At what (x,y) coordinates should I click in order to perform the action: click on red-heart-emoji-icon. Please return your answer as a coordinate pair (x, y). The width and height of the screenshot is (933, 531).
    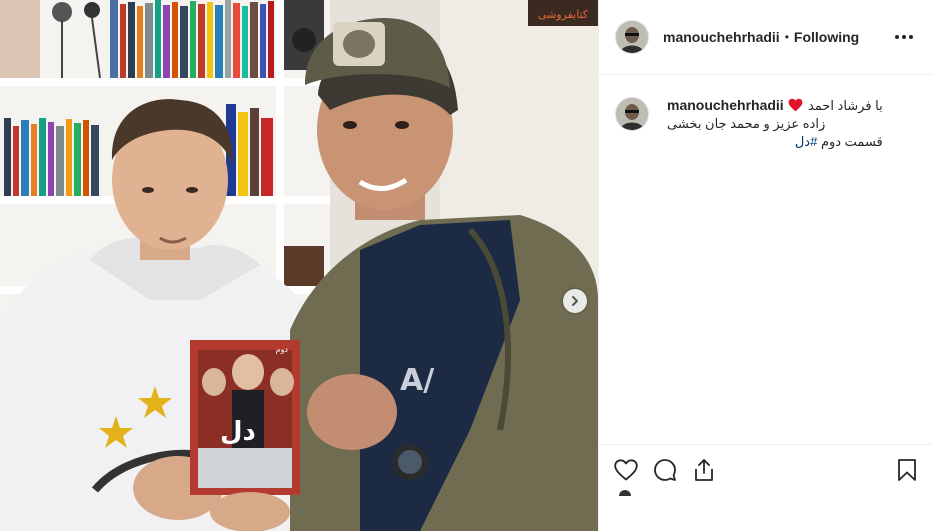
    Looking at the image, I should click on (795, 105).